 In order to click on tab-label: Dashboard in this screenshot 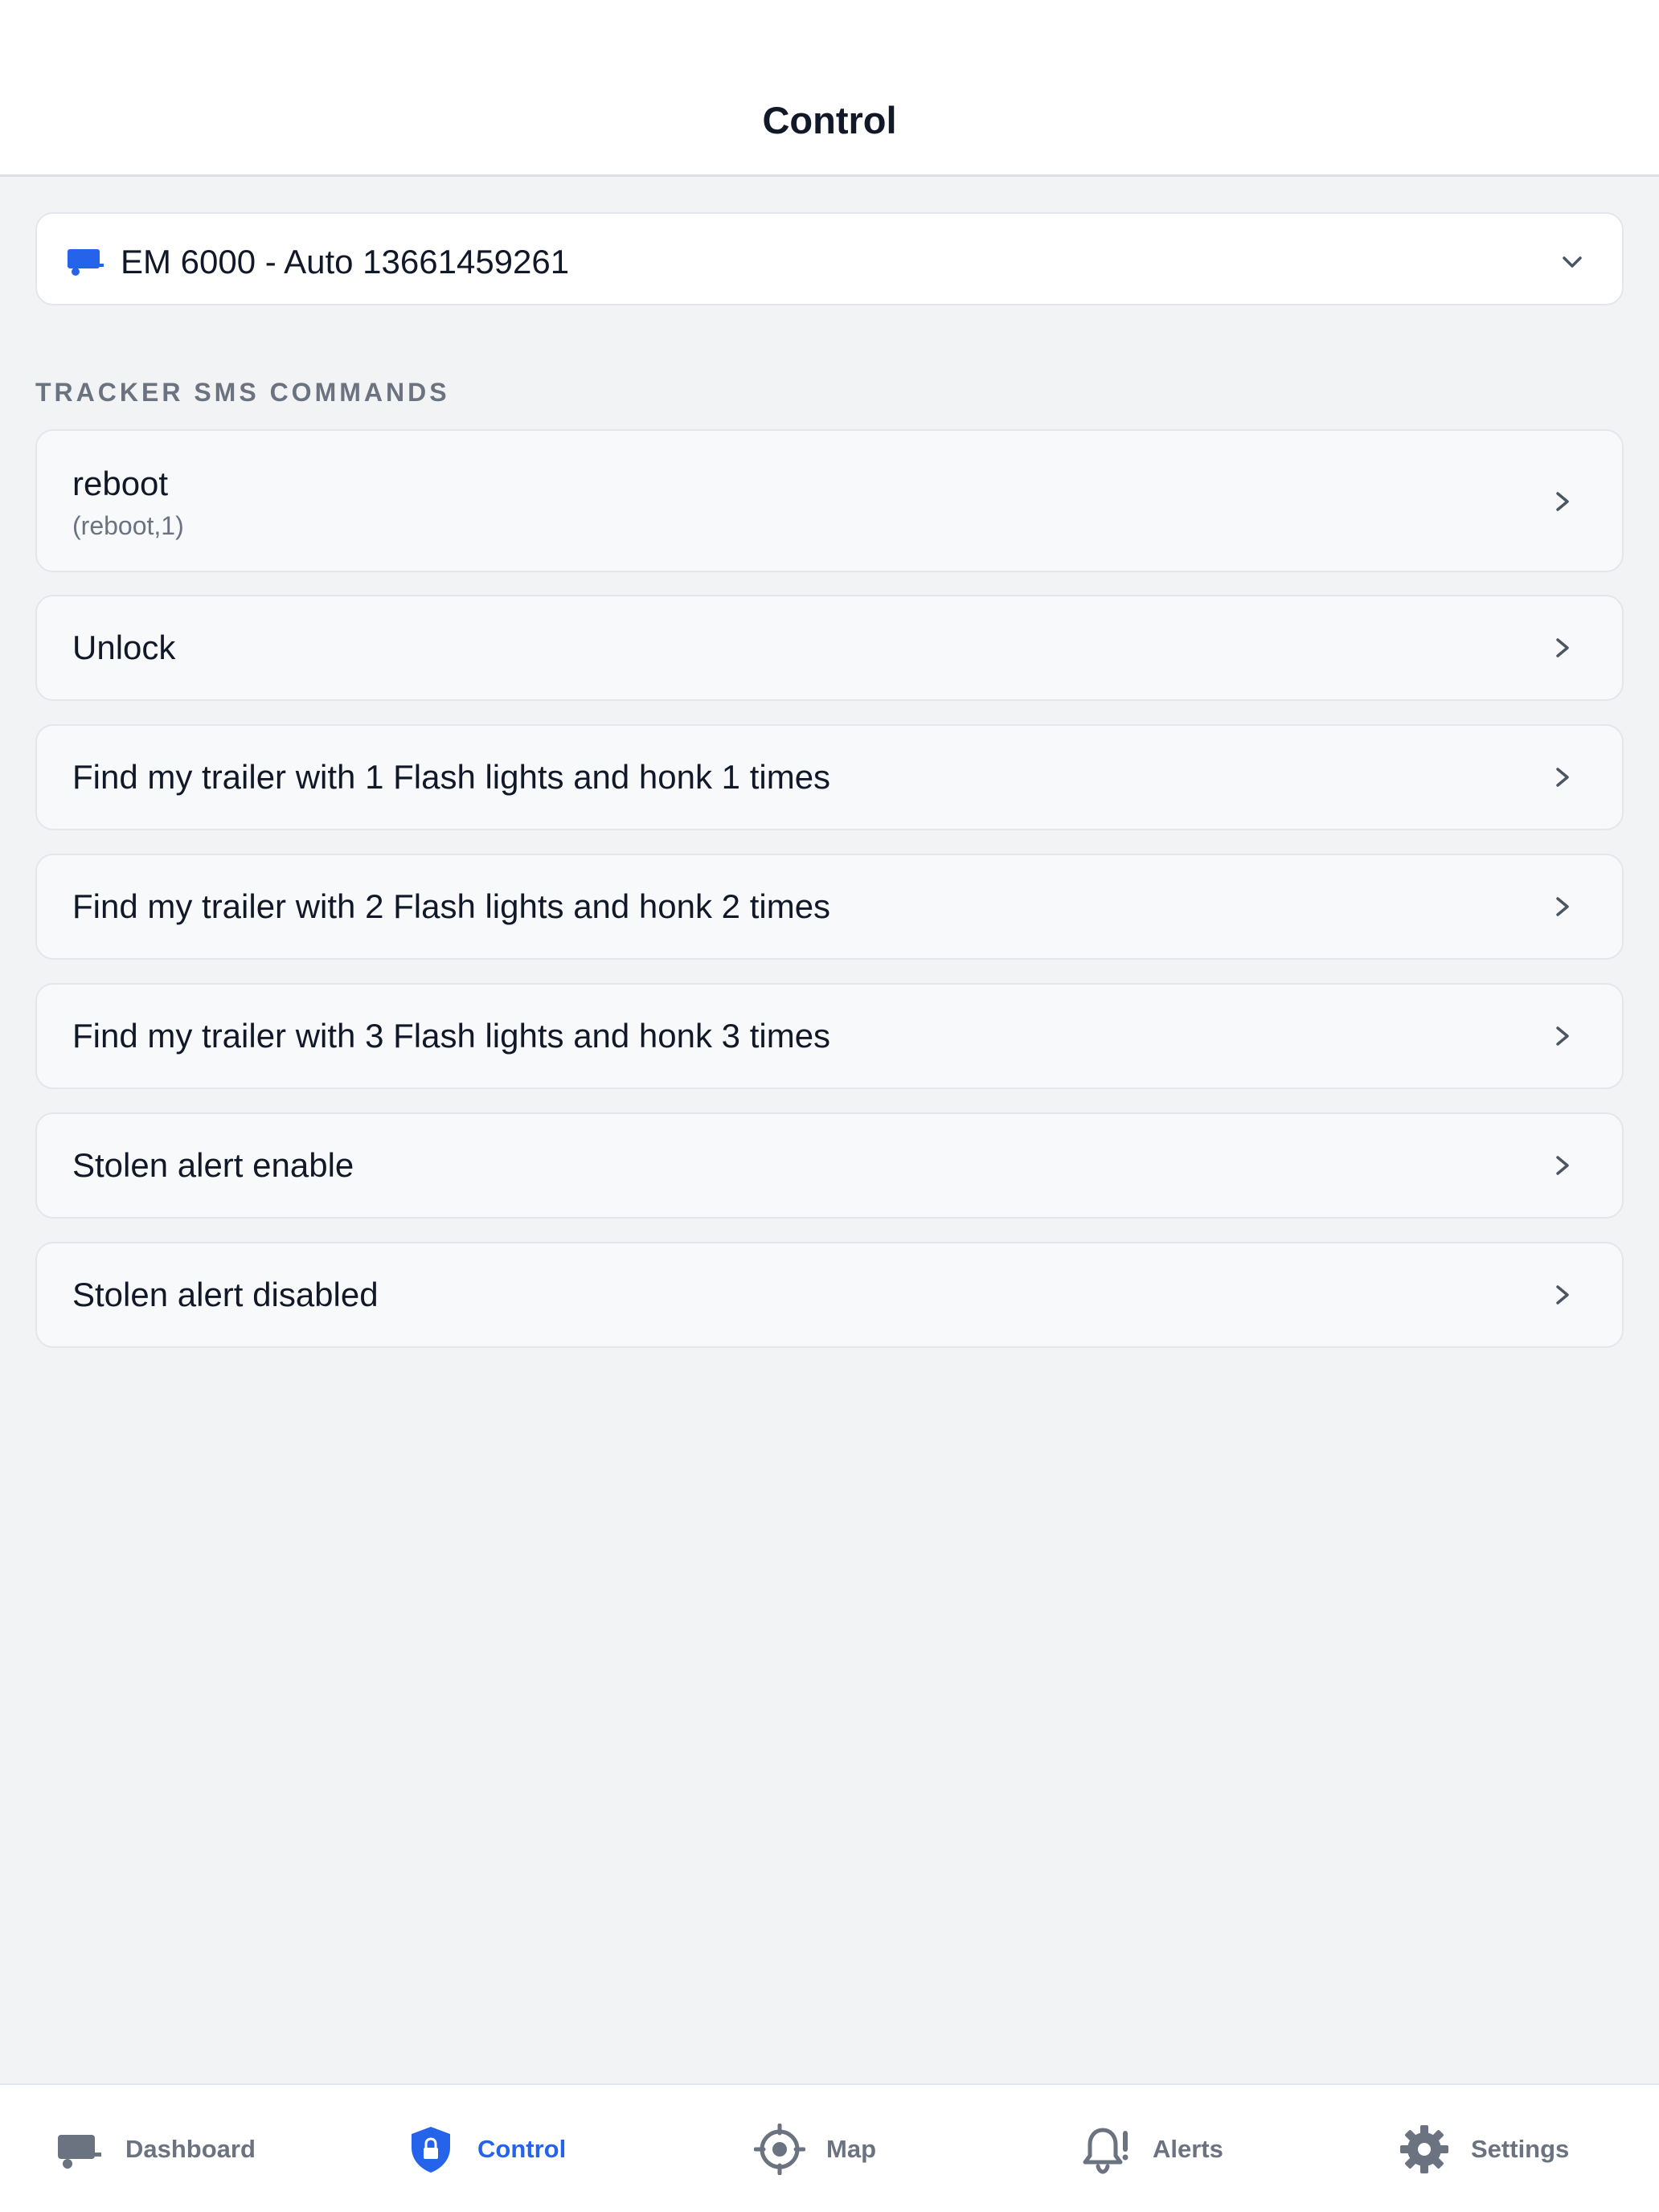, I will do `click(190, 2149)`.